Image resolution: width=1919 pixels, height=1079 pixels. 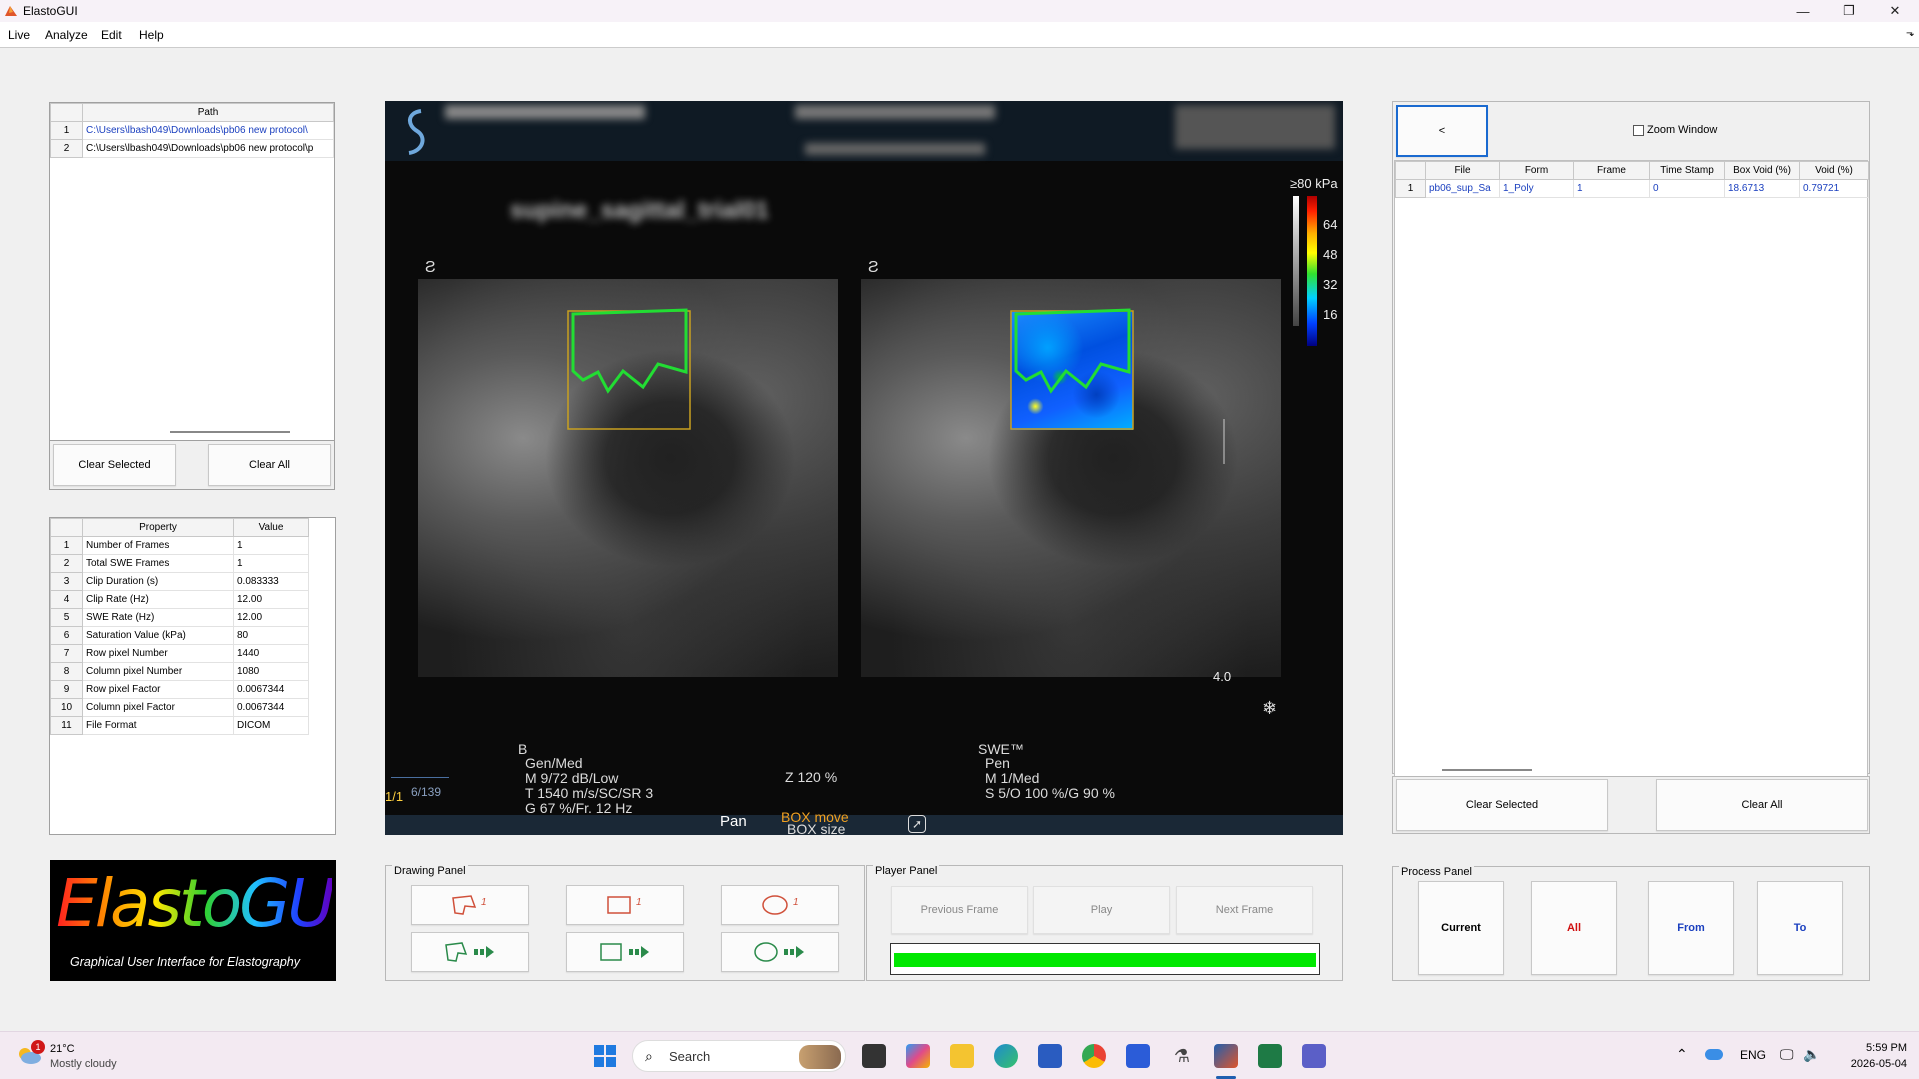 I want to click on cell-void: 0.79721, so click(x=1834, y=188).